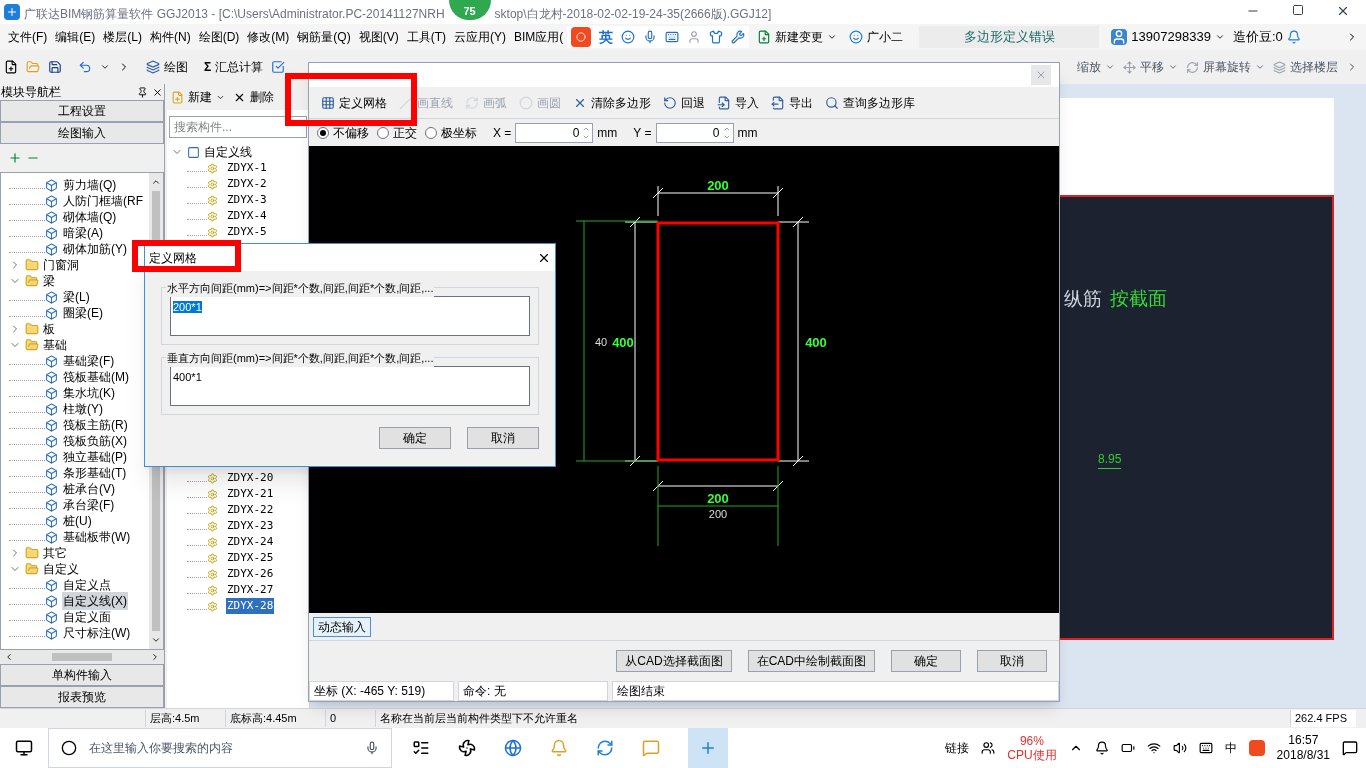 This screenshot has width=1366, height=768. What do you see at coordinates (469, 10) in the screenshot?
I see `counter-badge: 75` at bounding box center [469, 10].